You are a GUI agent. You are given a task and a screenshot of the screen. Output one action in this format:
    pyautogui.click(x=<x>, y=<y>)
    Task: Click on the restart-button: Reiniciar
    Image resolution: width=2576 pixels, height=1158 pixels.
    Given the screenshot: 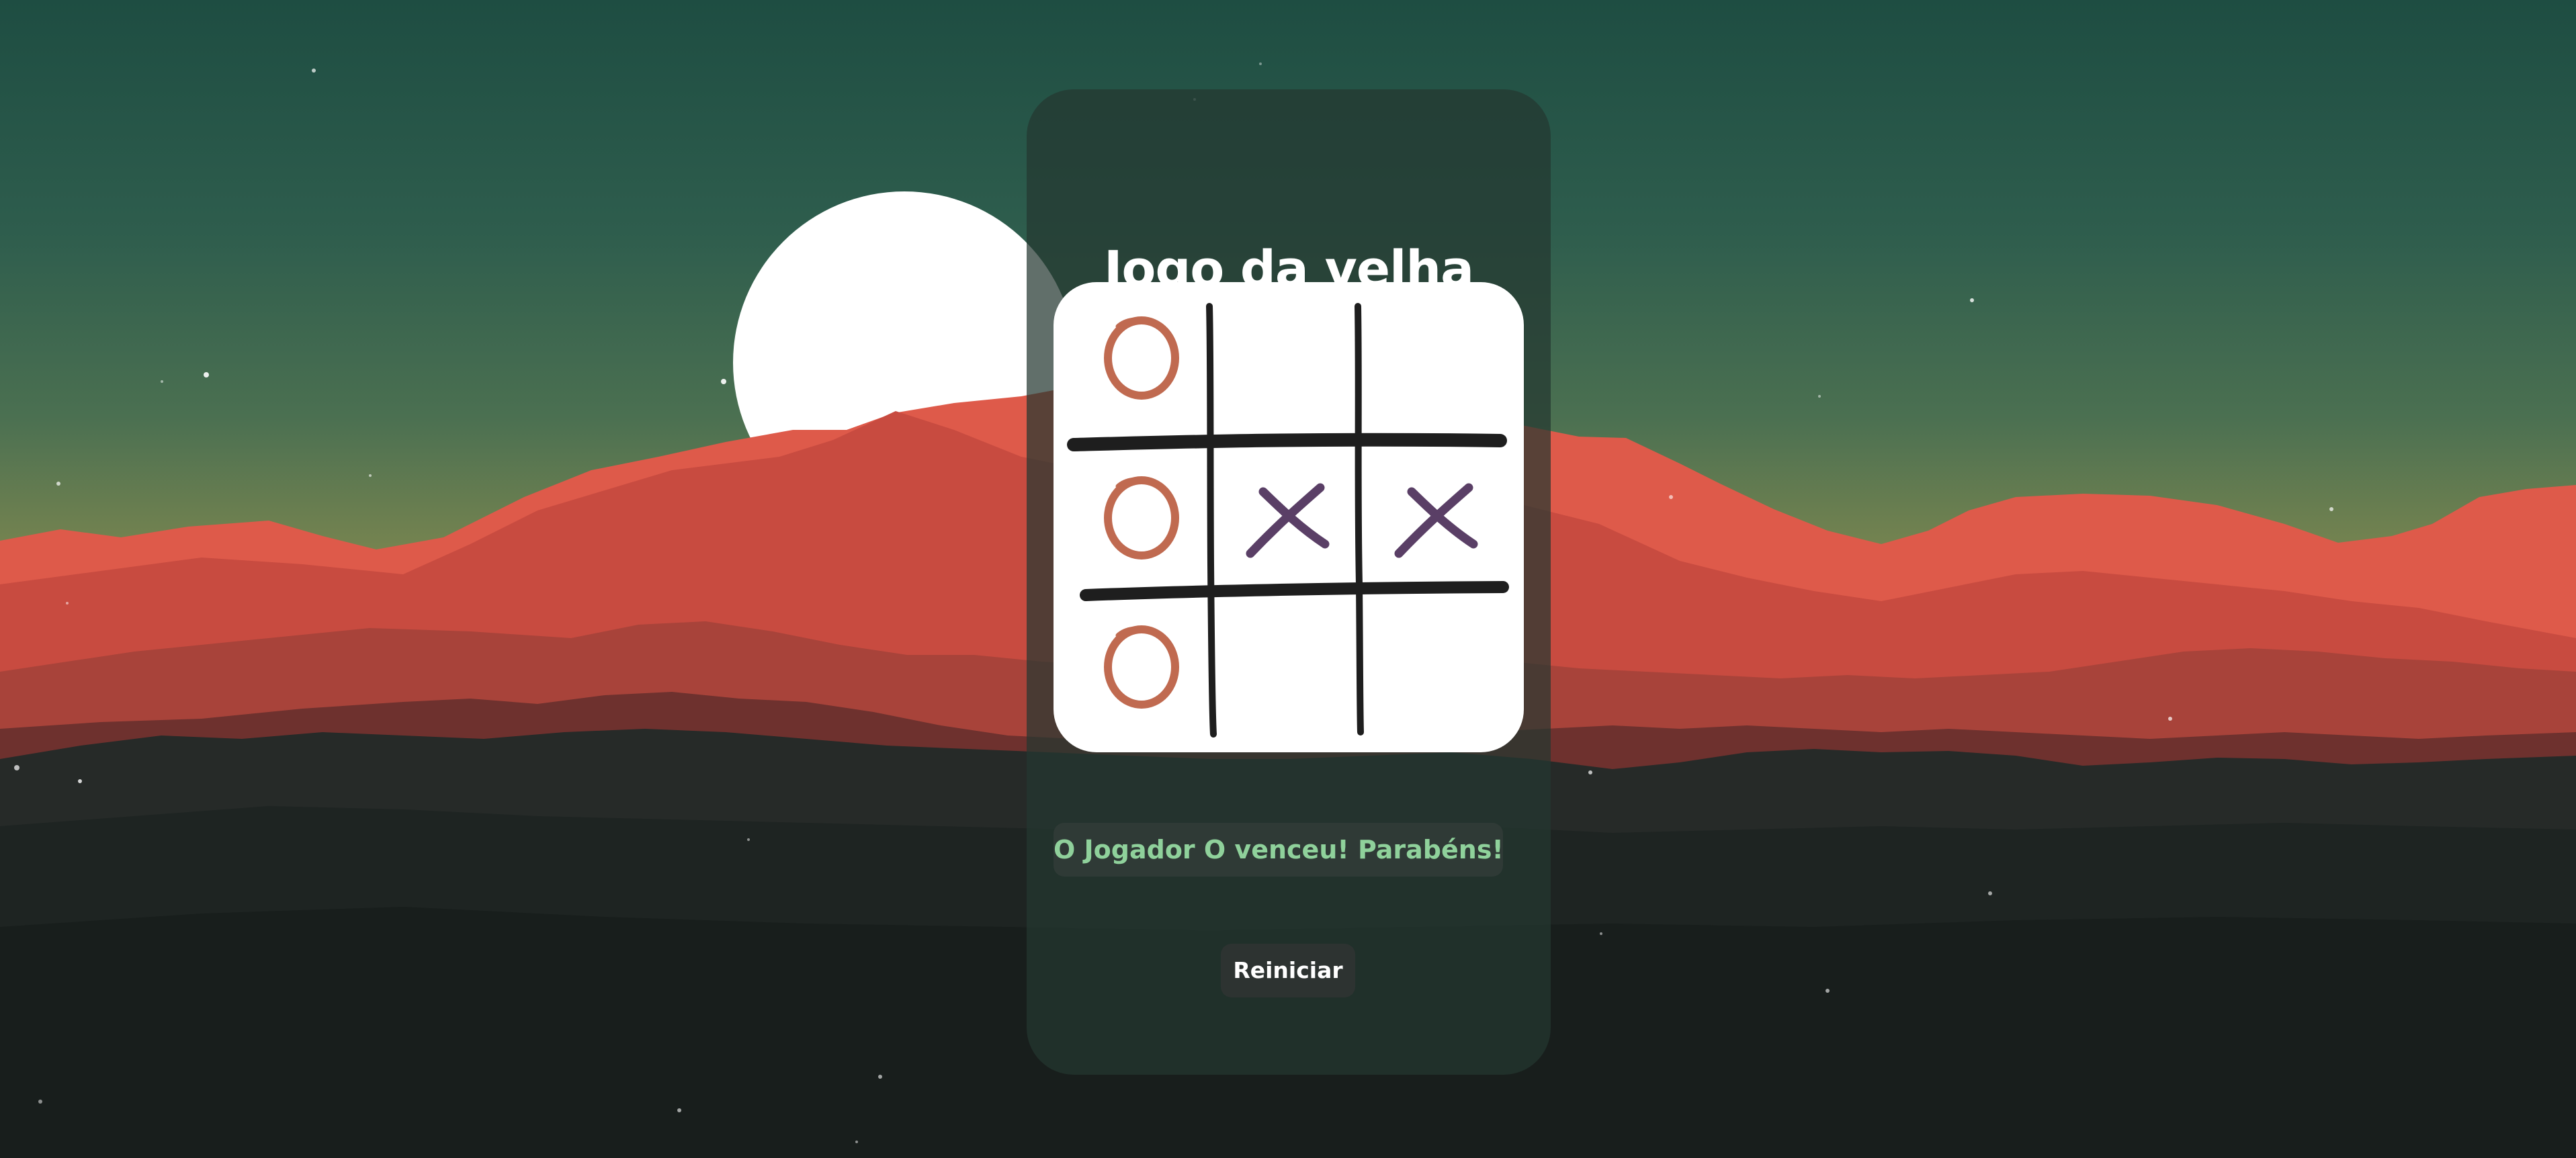 What is the action you would take?
    pyautogui.click(x=1288, y=971)
    